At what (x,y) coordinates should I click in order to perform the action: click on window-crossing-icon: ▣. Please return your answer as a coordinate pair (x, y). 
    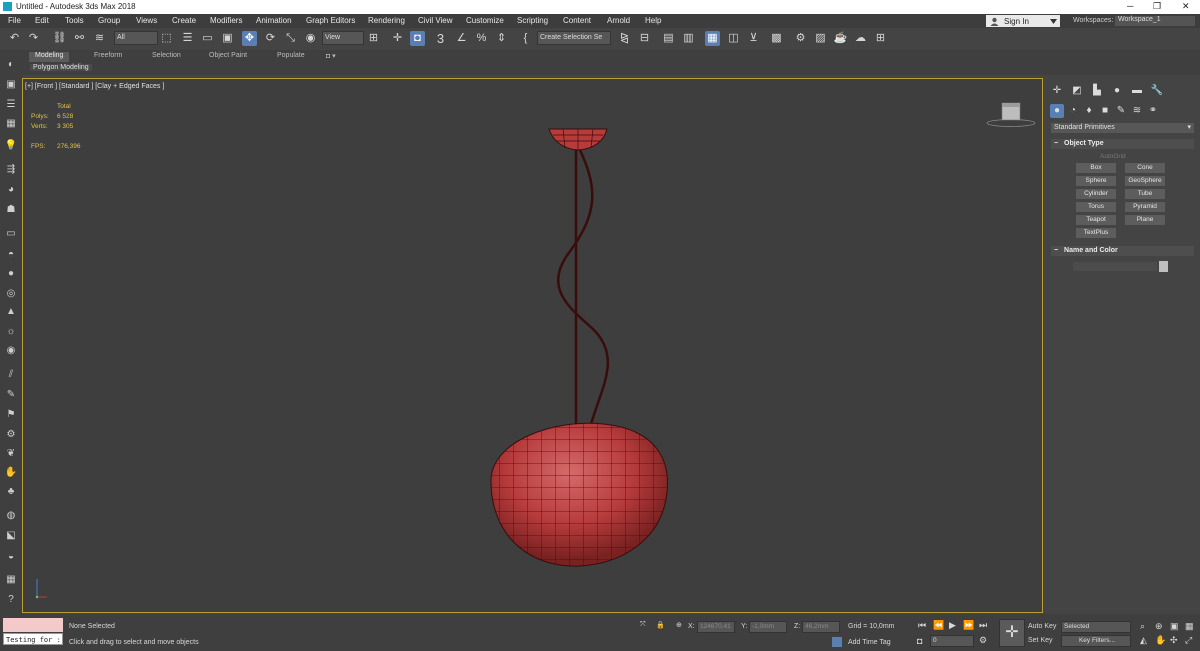
    Looking at the image, I should click on (227, 38).